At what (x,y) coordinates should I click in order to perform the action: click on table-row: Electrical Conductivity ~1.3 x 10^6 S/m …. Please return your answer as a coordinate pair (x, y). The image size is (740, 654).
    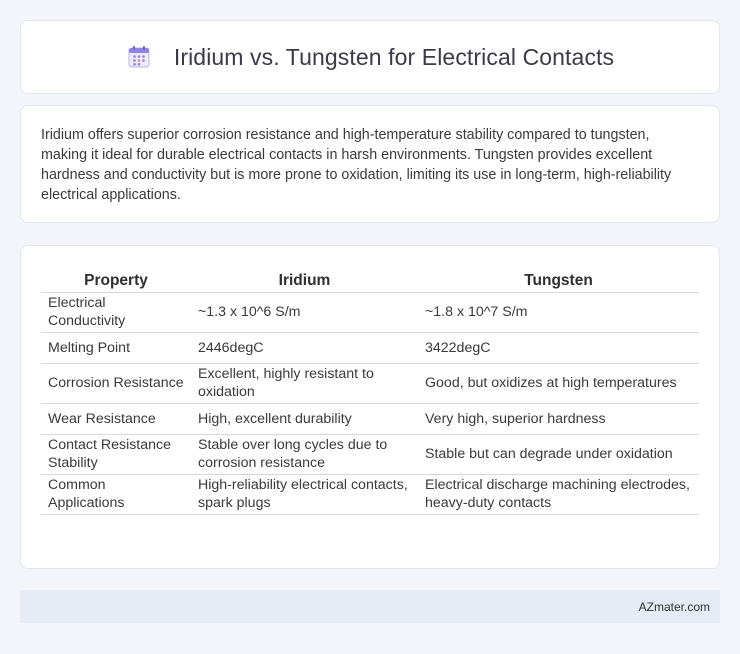
    Looking at the image, I should click on (370, 312).